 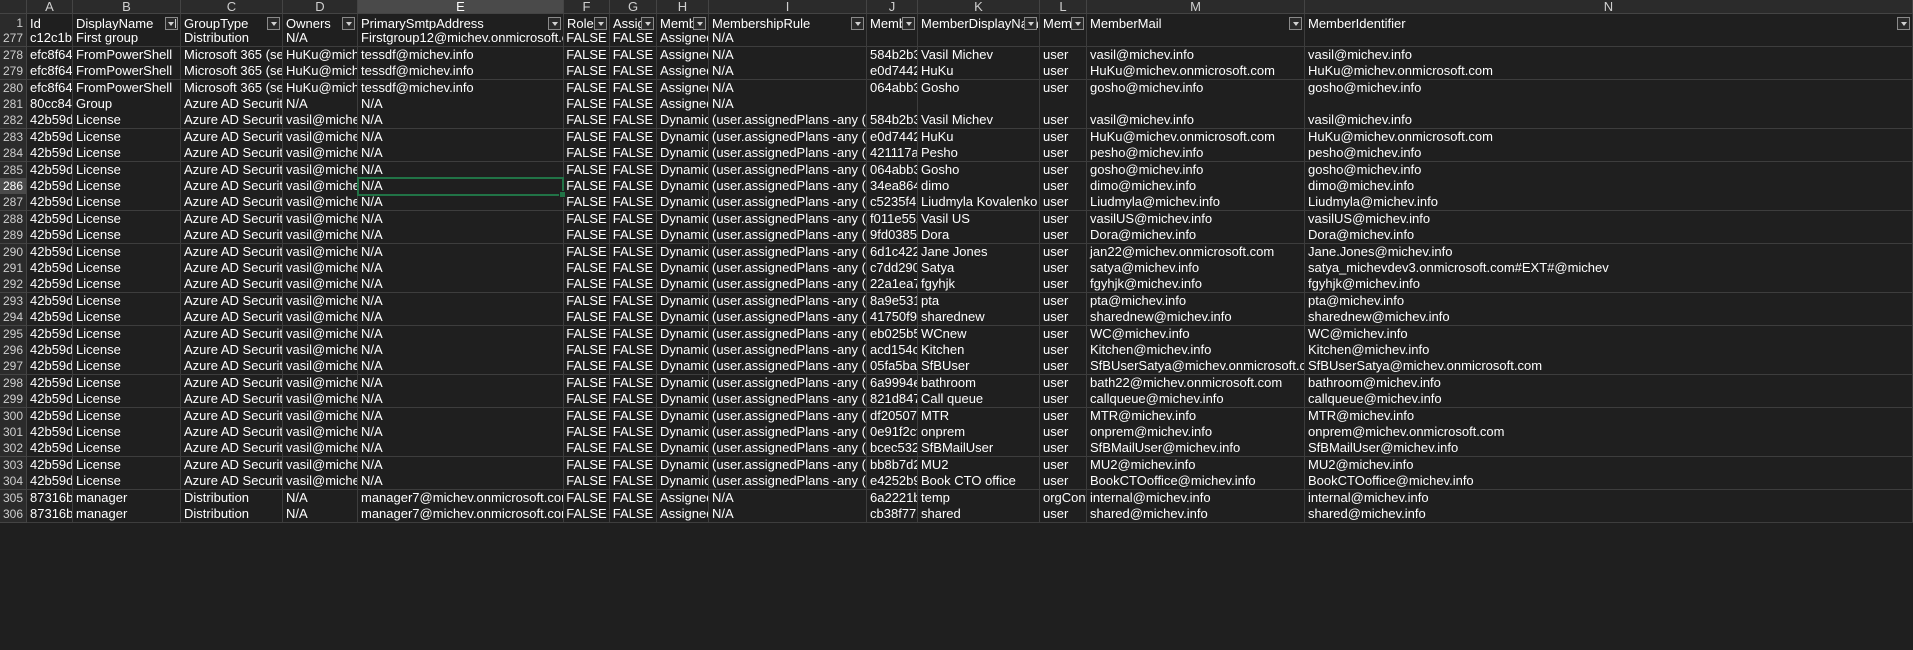 What do you see at coordinates (13, 301) in the screenshot?
I see `row-number: 293` at bounding box center [13, 301].